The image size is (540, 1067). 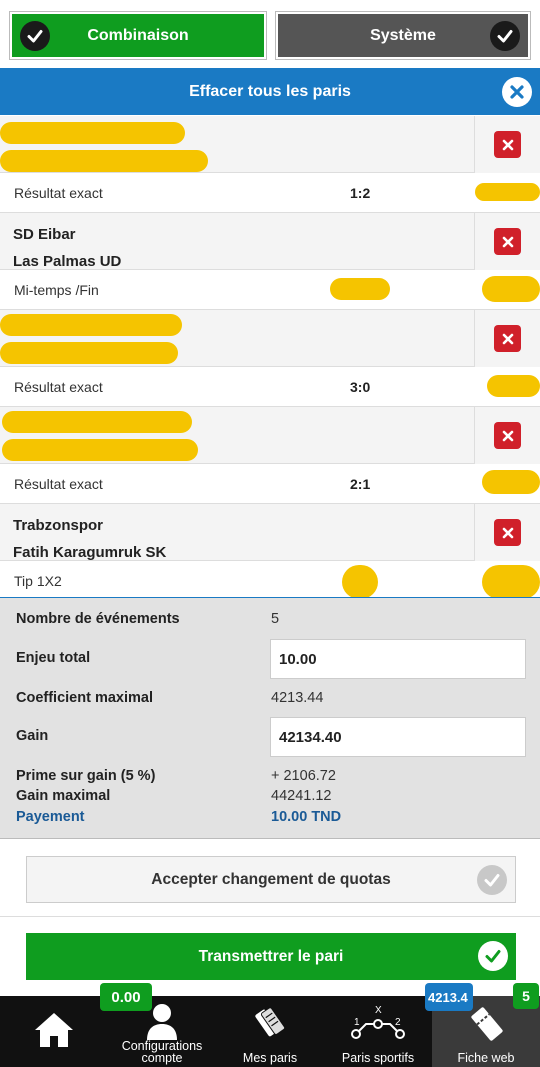 I want to click on svg-text: 2, so click(x=398, y=1022).